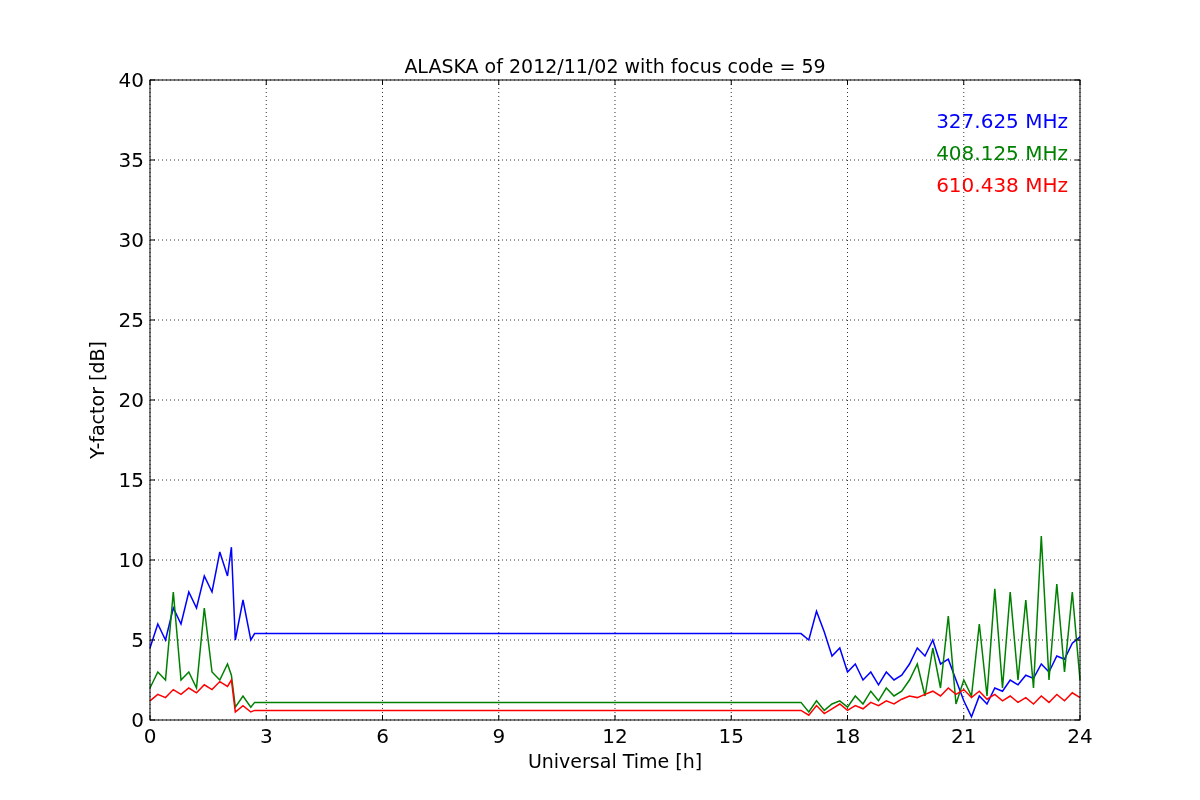 This screenshot has width=1200, height=800. Describe the element at coordinates (131, 240) in the screenshot. I see `tick-label: 30` at that location.